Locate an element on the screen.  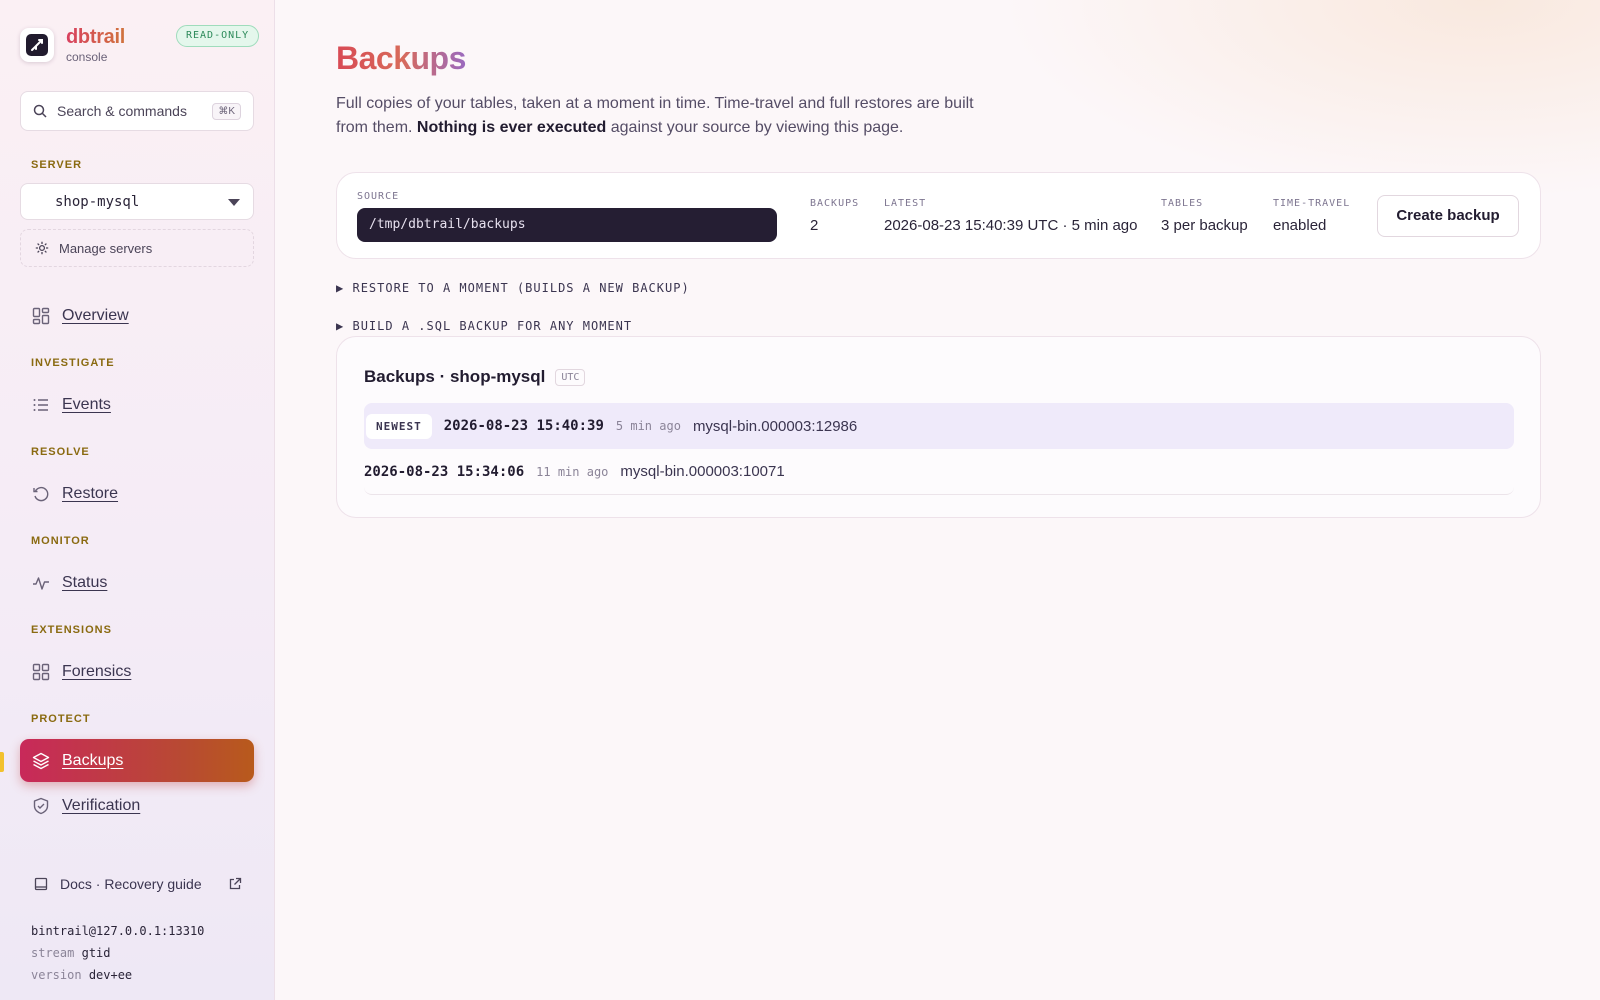
page-title: Backups is located at coordinates (401, 58).